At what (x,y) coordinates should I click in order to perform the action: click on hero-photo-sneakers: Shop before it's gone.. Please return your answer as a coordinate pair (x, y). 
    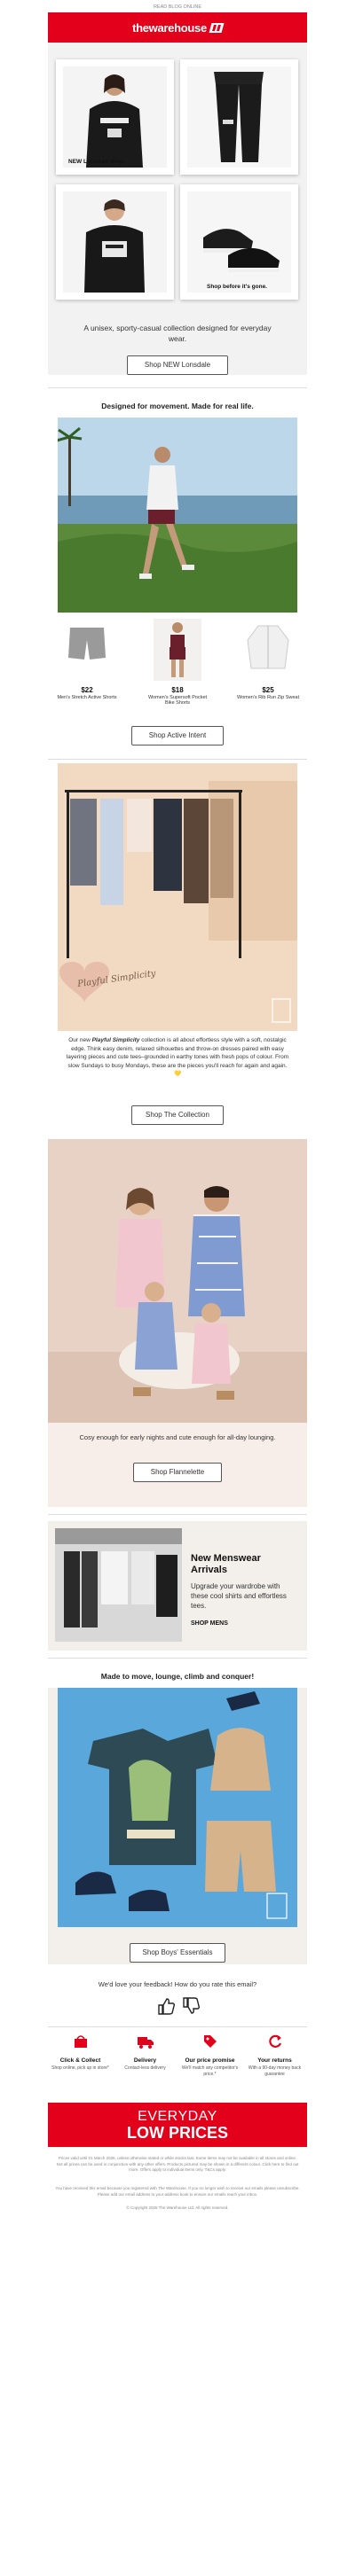
    Looking at the image, I should click on (239, 242).